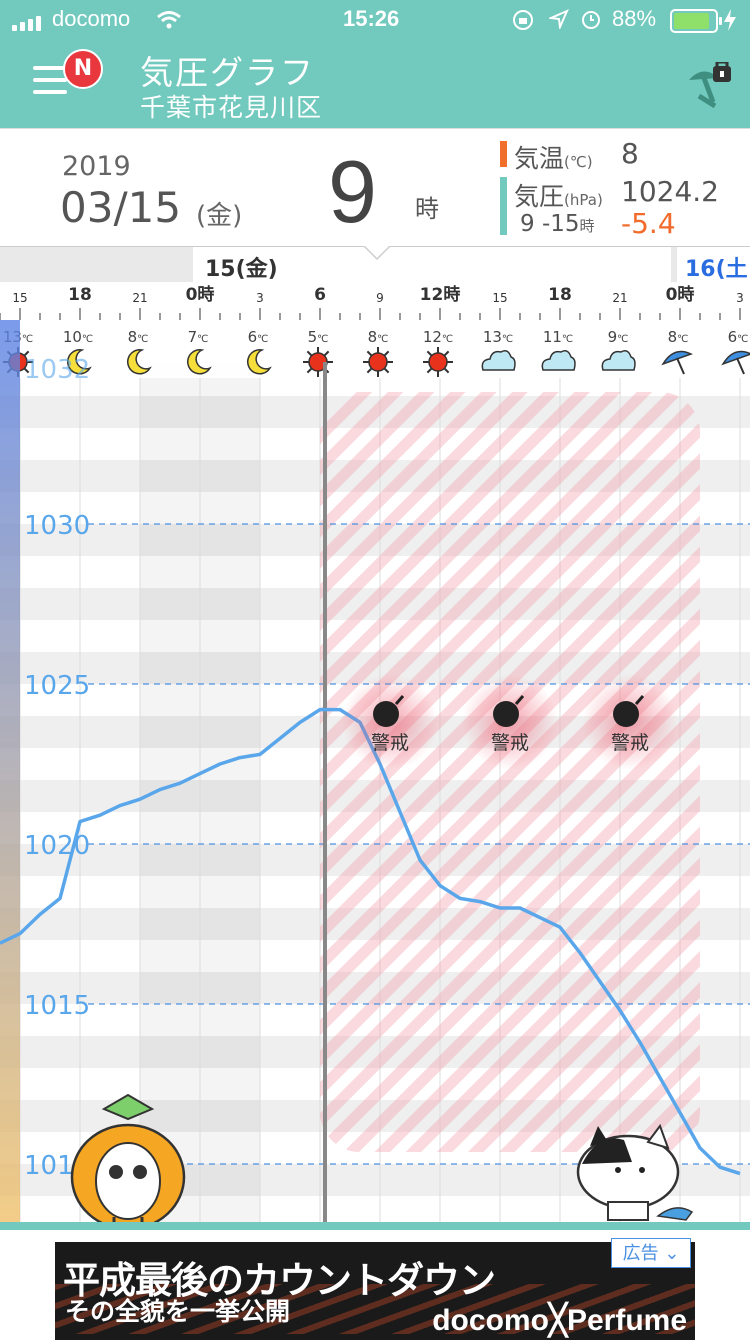 Image resolution: width=750 pixels, height=1342 pixels. Describe the element at coordinates (231, 106) in the screenshot. I see `location-name: 千葉市花見川区` at that location.